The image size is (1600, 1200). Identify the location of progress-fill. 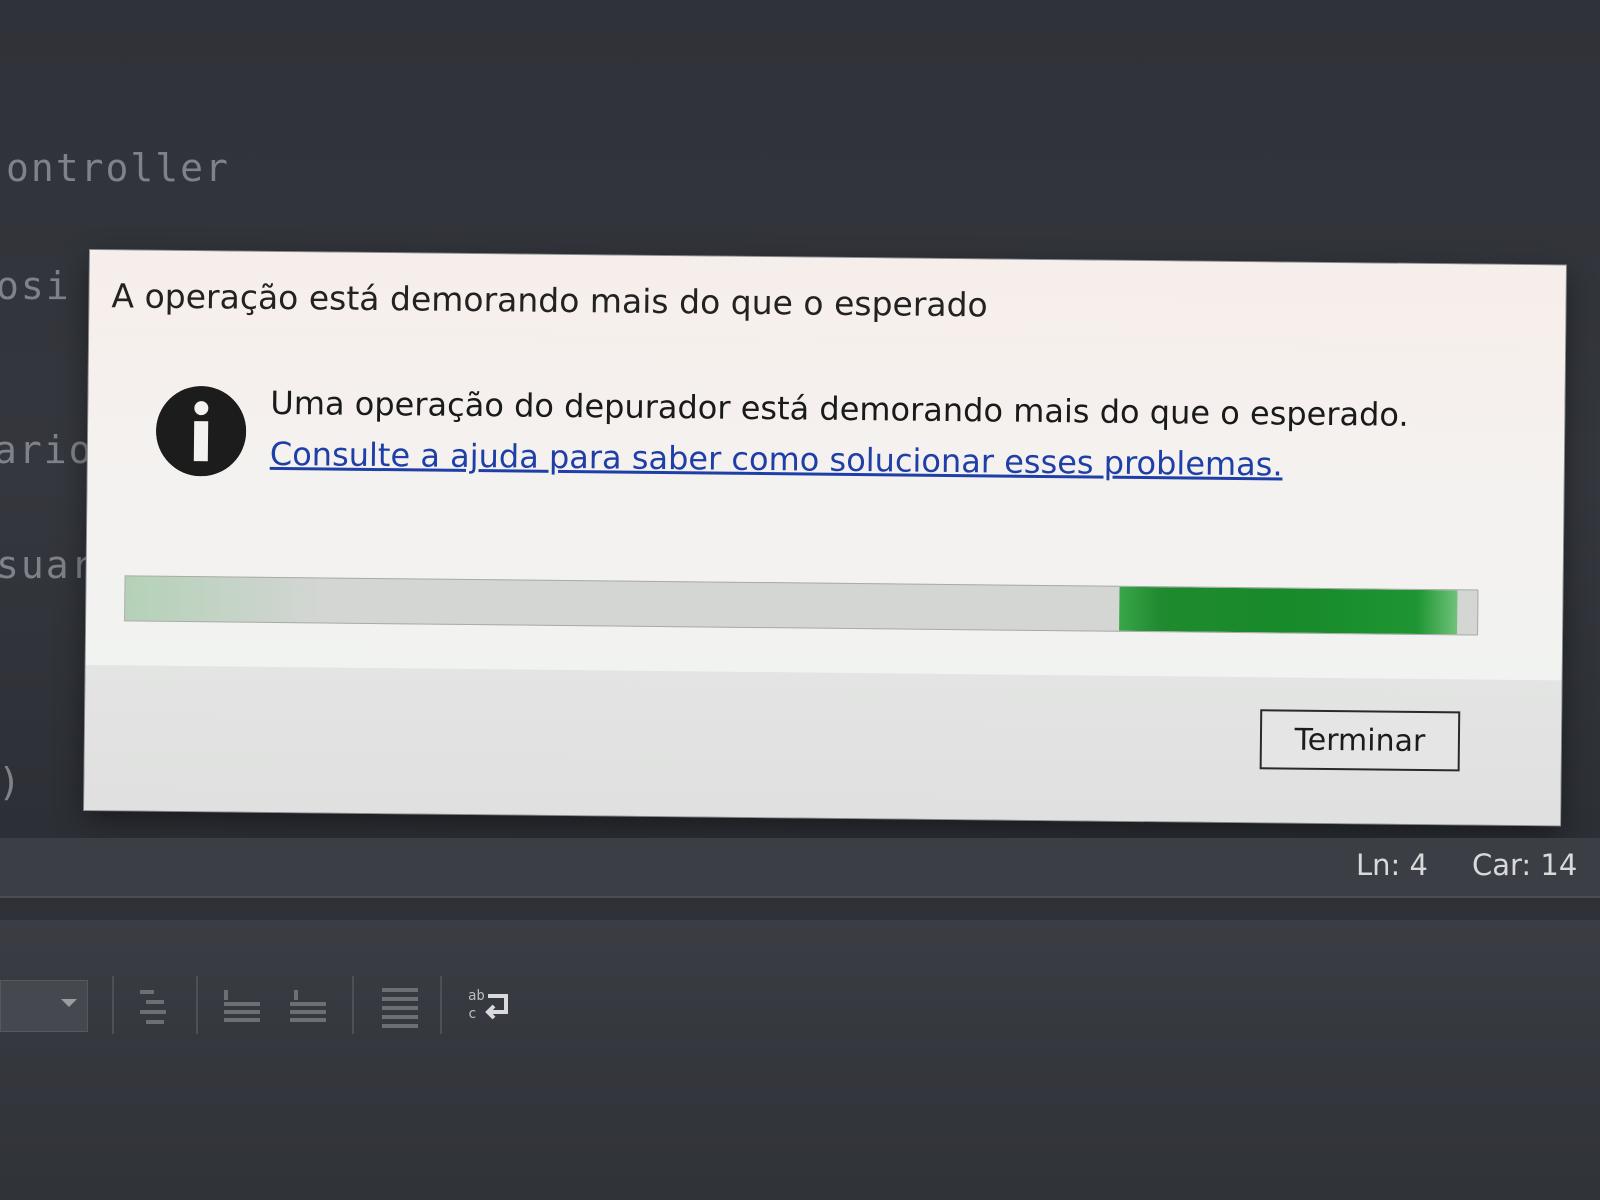
(1288, 610).